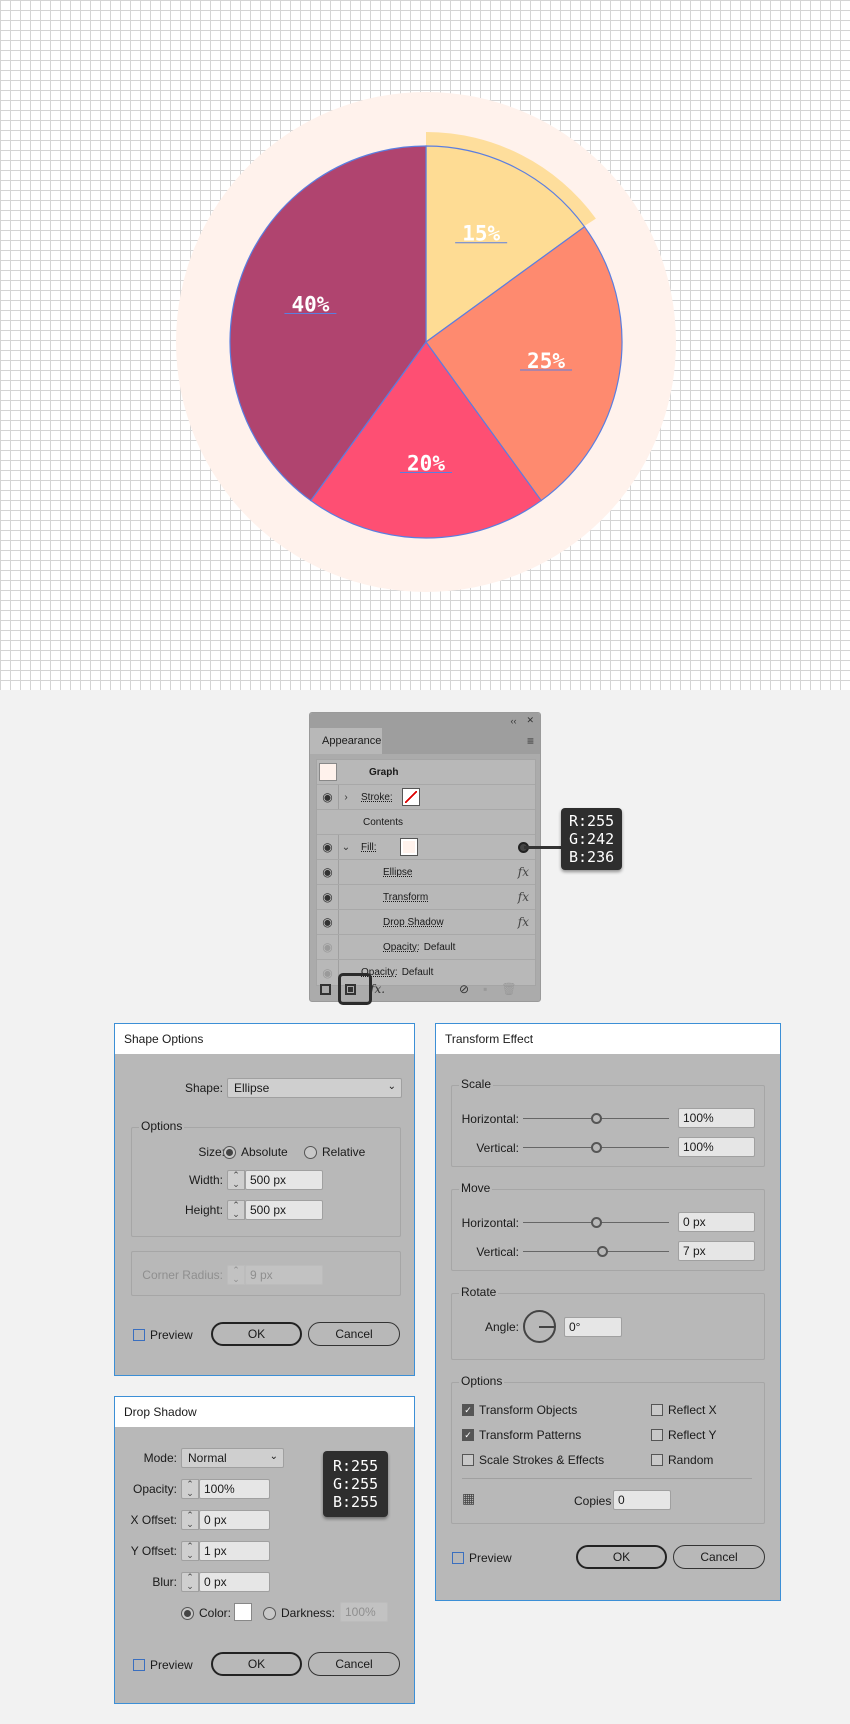 The height and width of the screenshot is (1724, 850). What do you see at coordinates (408, 847) in the screenshot?
I see `fill-swatch` at bounding box center [408, 847].